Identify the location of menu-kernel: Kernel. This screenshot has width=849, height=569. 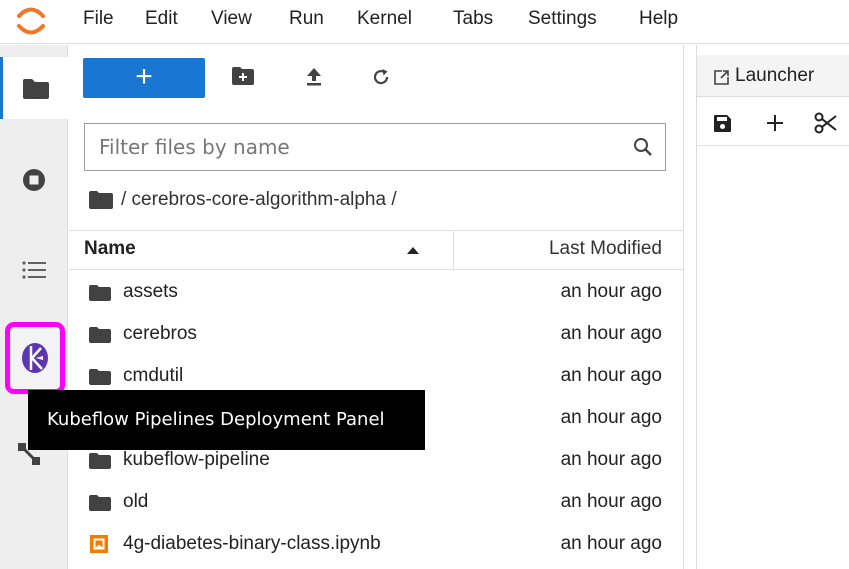
(384, 19).